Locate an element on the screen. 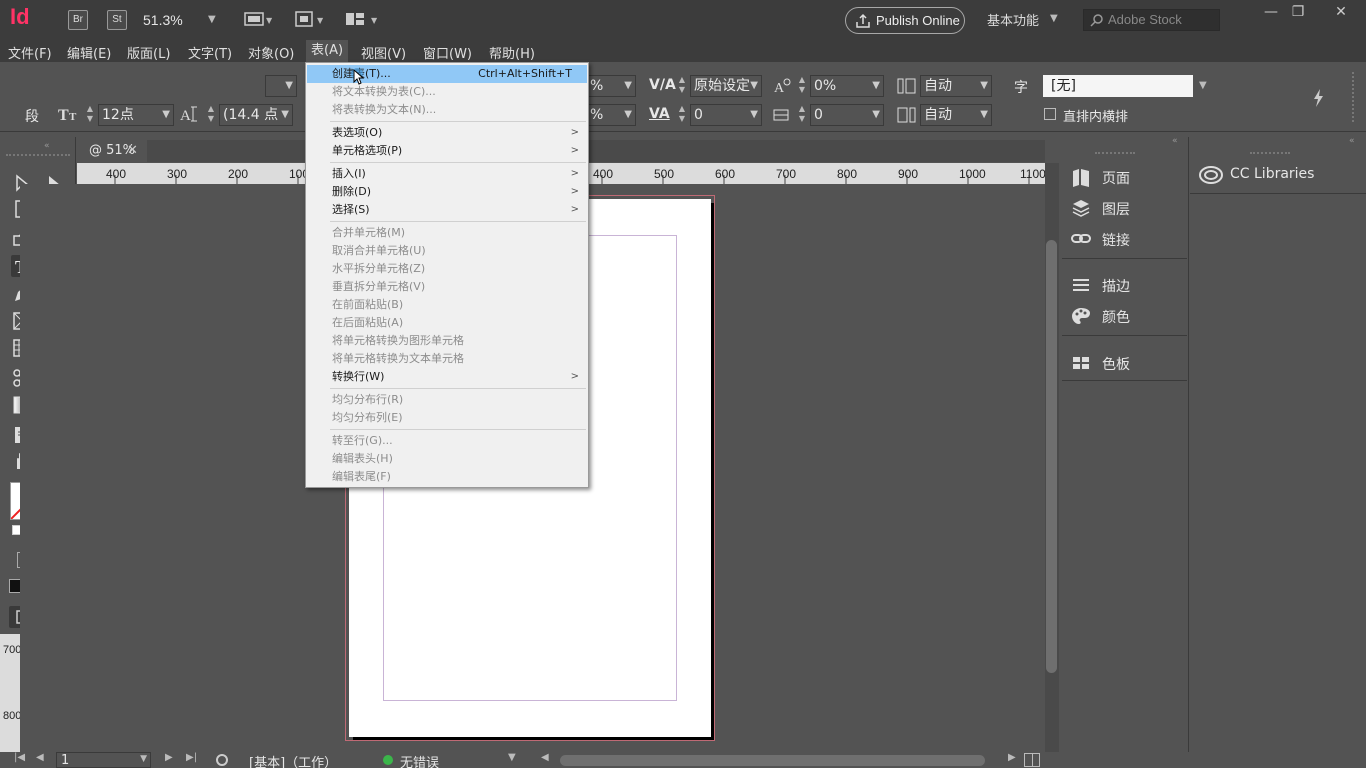 This screenshot has width=1366, height=768. workspace-switcher: 基本功能 is located at coordinates (1013, 19).